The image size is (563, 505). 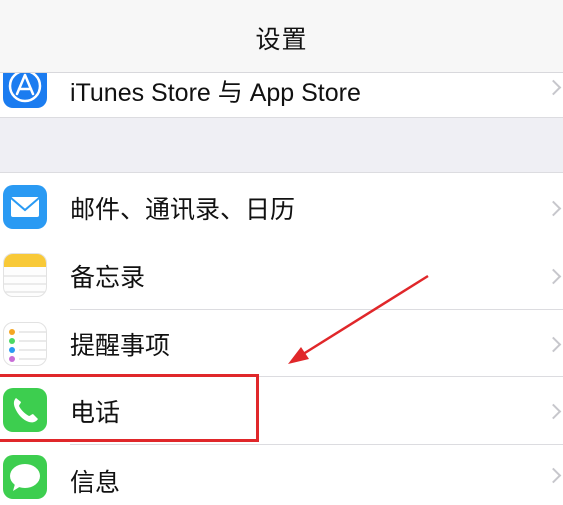 What do you see at coordinates (281, 343) in the screenshot?
I see `settings-row-reminders: 提醒事项` at bounding box center [281, 343].